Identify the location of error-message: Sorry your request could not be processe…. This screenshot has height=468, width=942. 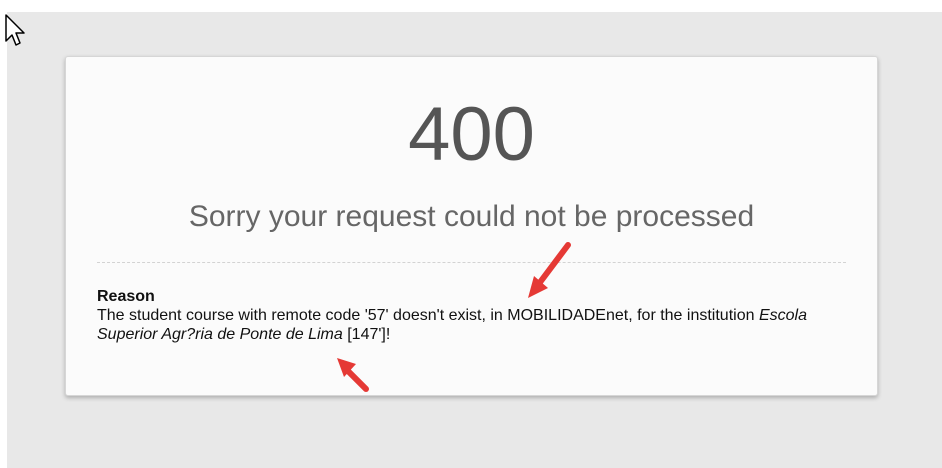
(471, 216).